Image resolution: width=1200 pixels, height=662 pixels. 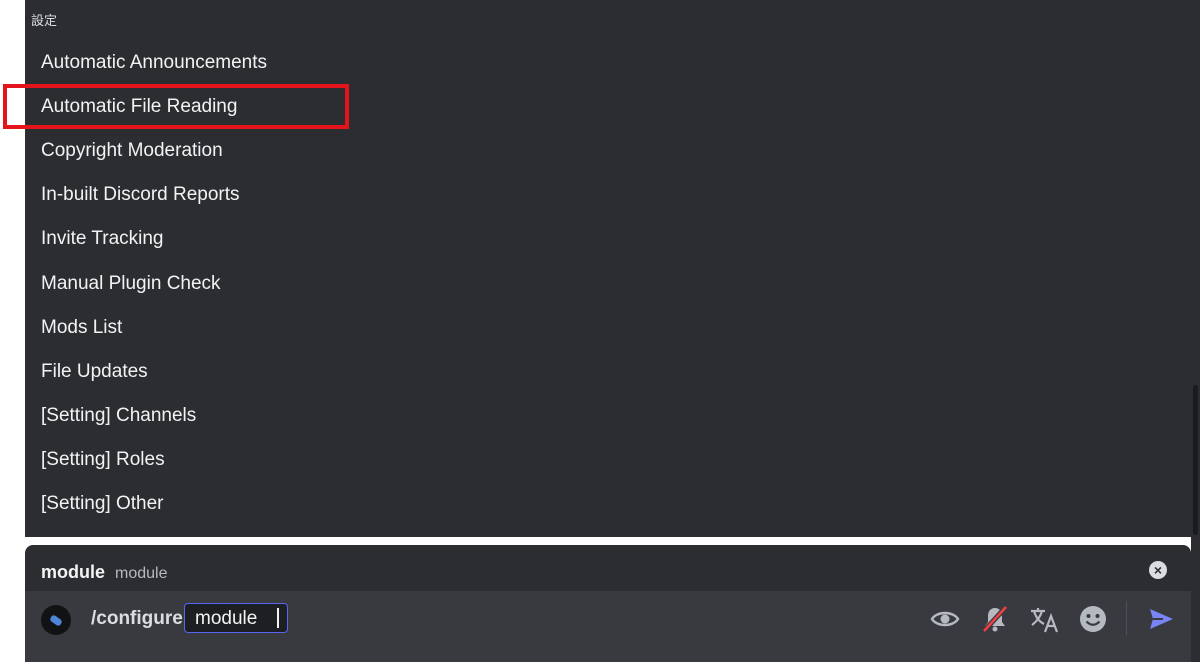 I want to click on scrollbar, so click(x=1195, y=331).